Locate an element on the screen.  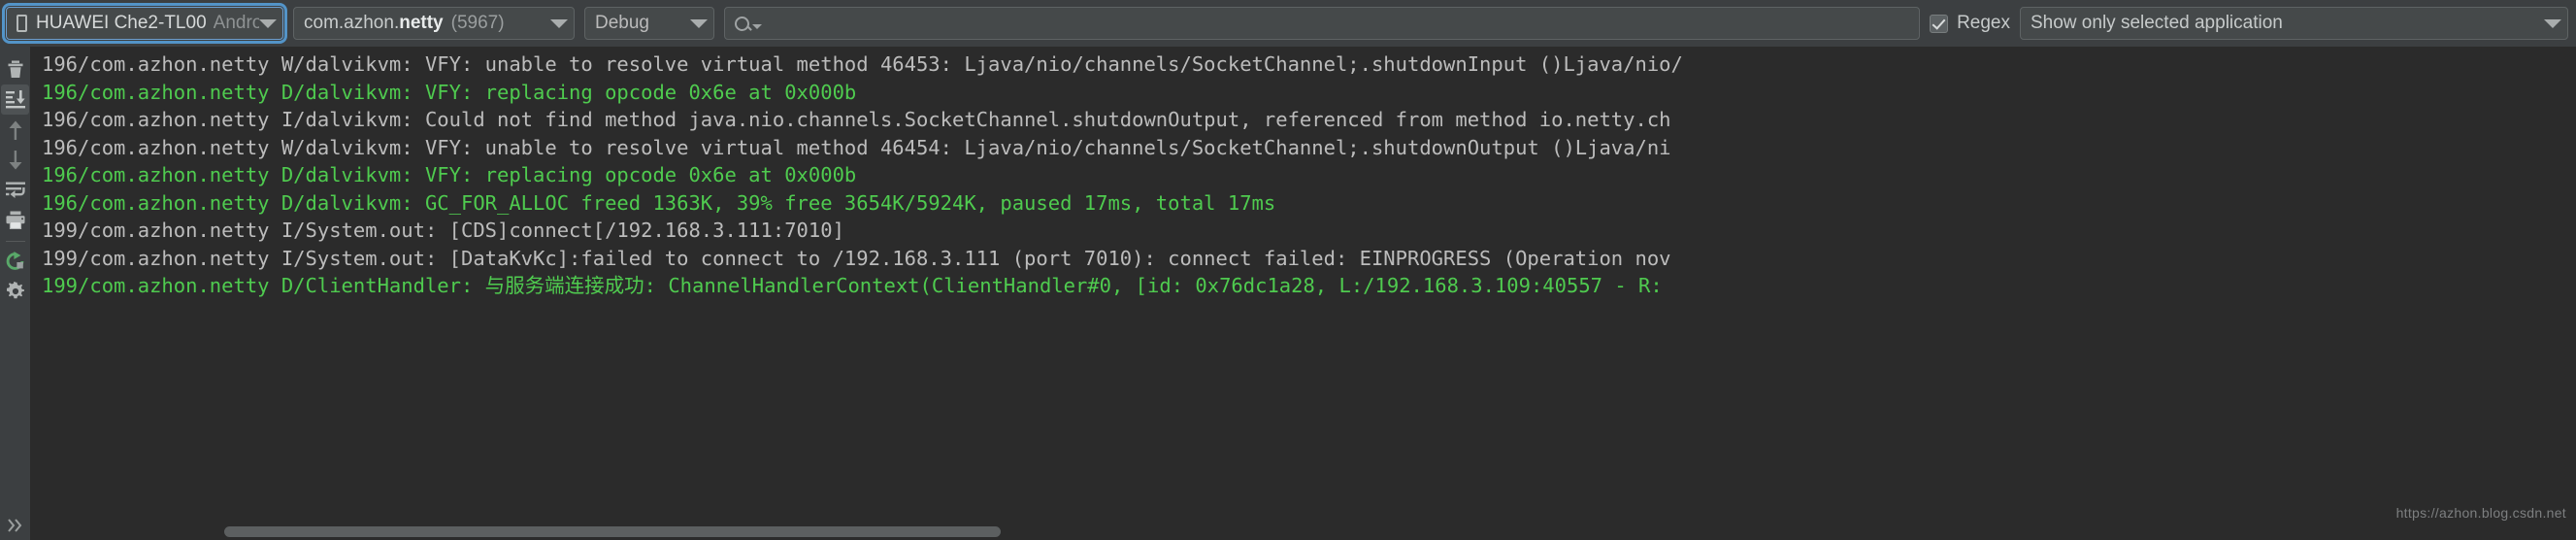
log-level-selector: Debug is located at coordinates (649, 23).